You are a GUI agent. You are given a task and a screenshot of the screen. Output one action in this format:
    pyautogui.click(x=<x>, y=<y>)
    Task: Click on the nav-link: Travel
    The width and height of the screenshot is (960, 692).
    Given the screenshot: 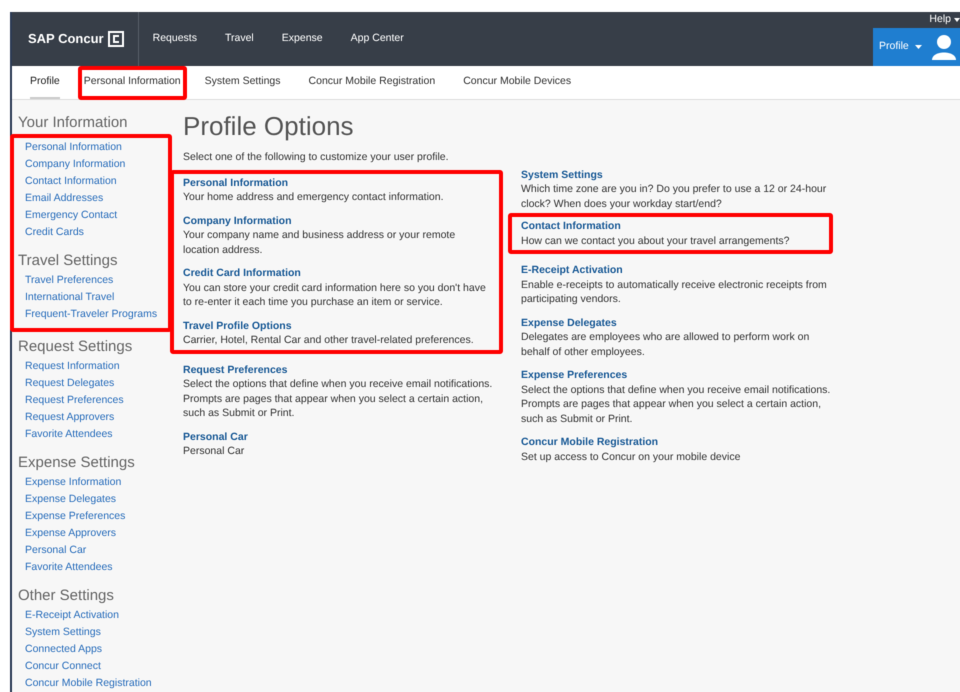 What is the action you would take?
    pyautogui.click(x=239, y=39)
    